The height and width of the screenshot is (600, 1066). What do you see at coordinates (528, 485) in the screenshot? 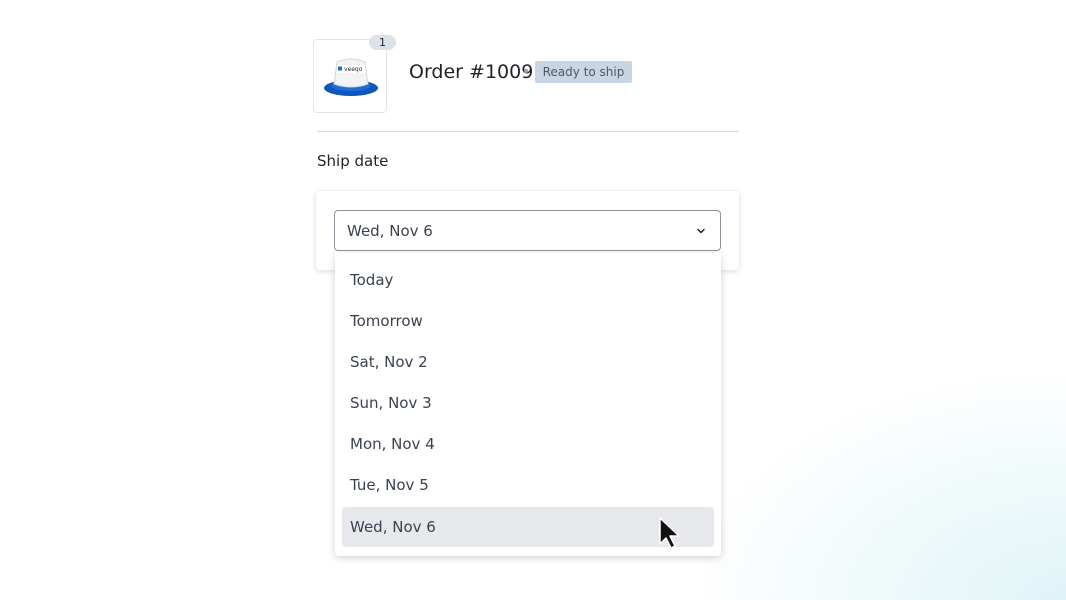
I see `option-tue-nov-5: Tue, Nov 5` at bounding box center [528, 485].